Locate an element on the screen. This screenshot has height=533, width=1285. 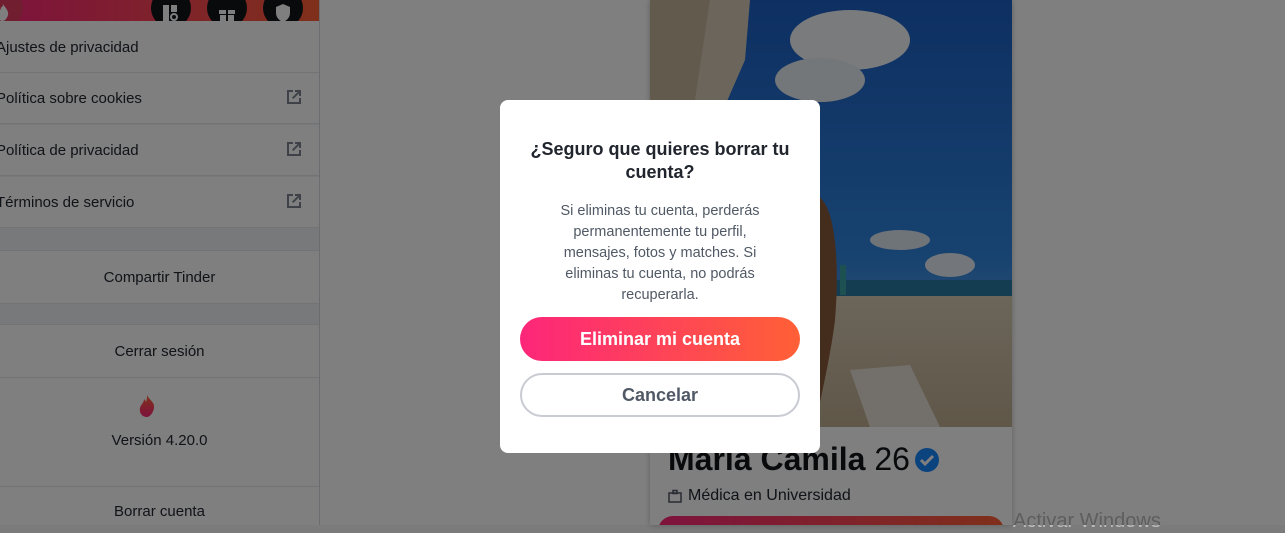
dialog-title: ¿Seguro que quieres borrar tu cuenta? is located at coordinates (660, 160).